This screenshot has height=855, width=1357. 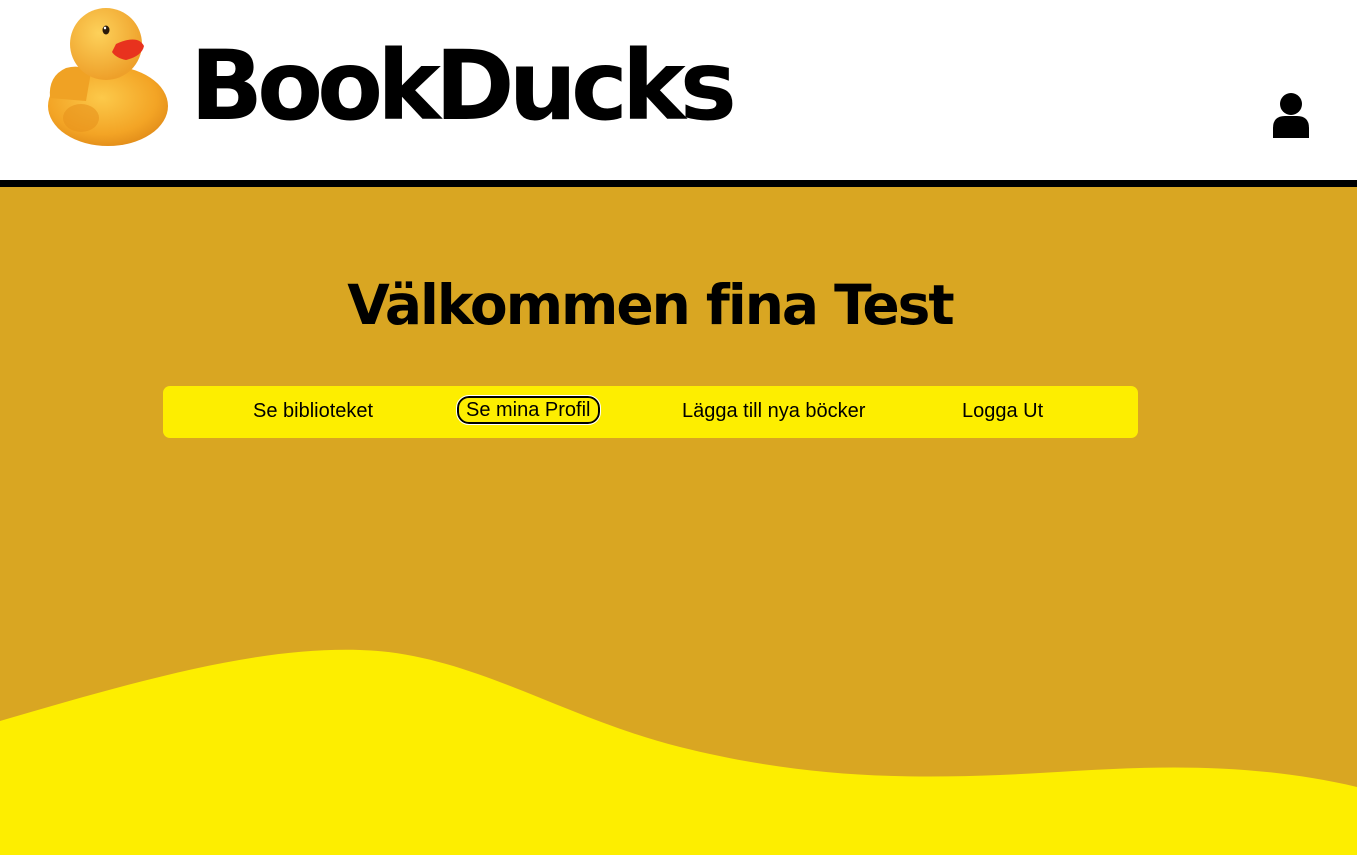 I want to click on nav-item-add-books: Lägga till nya böcker, so click(x=773, y=411).